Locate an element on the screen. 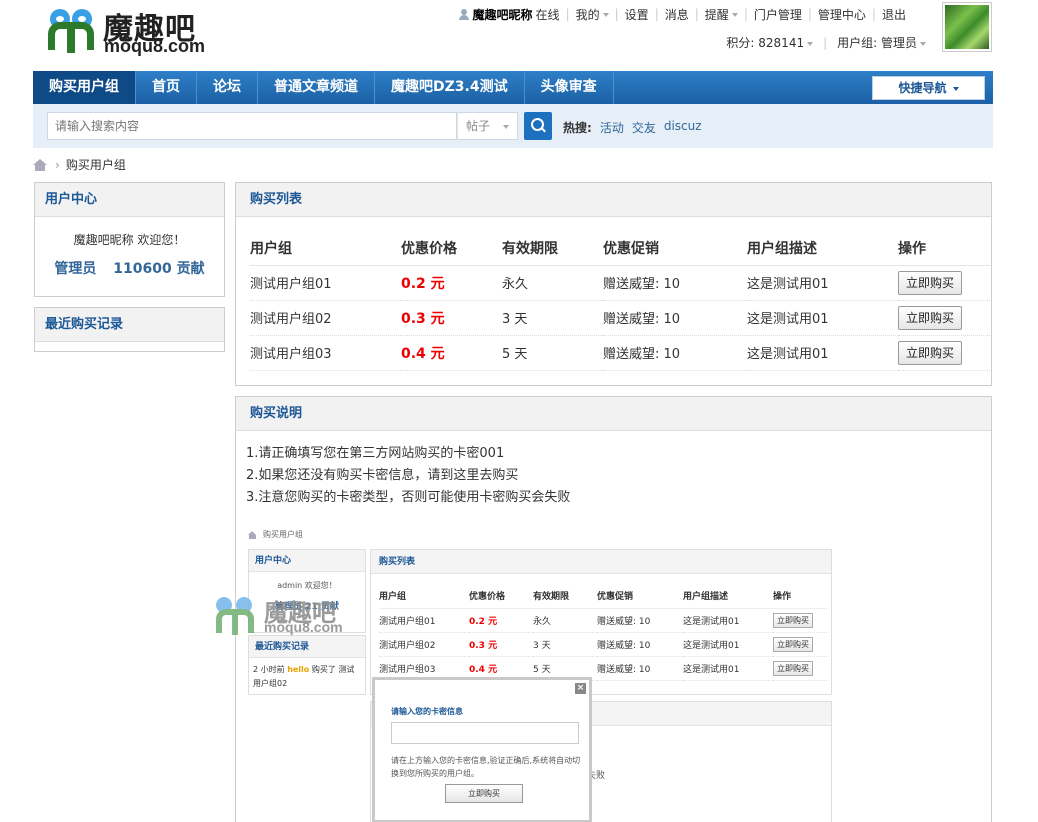 This screenshot has height=822, width=1038. quick-nav-button: 快捷导航 is located at coordinates (928, 88).